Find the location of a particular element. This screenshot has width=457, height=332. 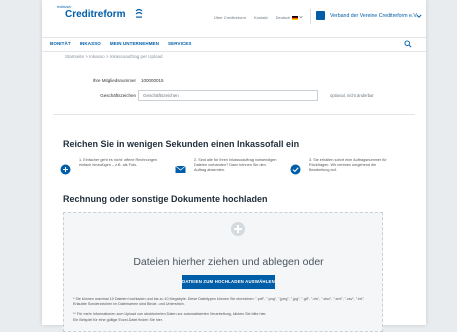

add-photo-icon is located at coordinates (65, 169).